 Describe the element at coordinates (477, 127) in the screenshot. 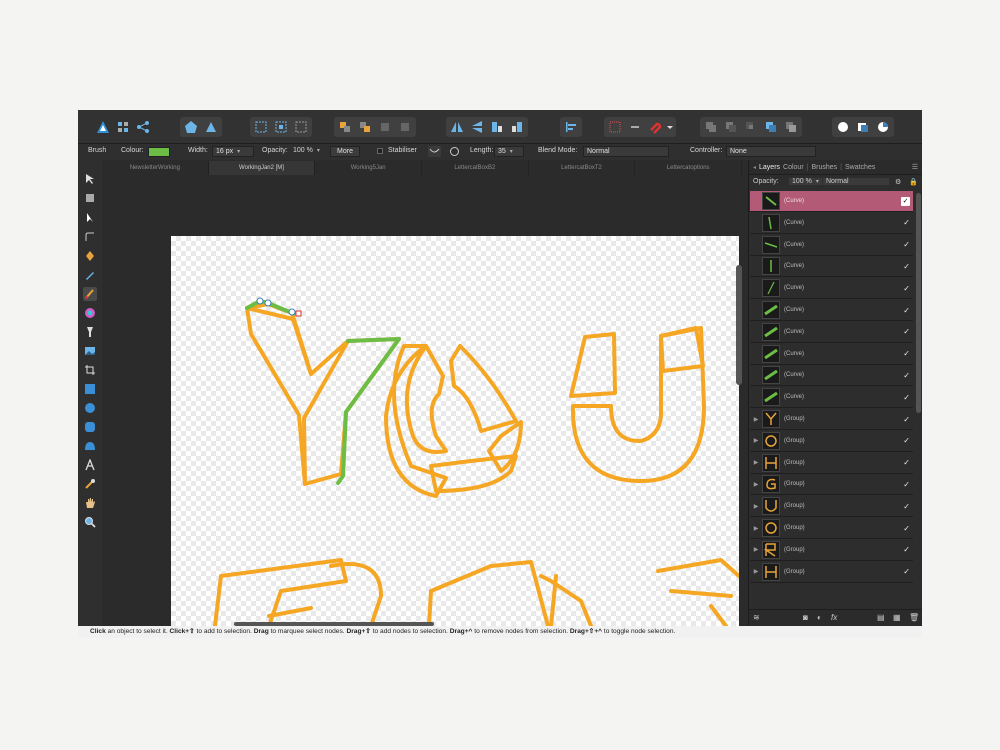

I see `flip-vertical-icon` at that location.